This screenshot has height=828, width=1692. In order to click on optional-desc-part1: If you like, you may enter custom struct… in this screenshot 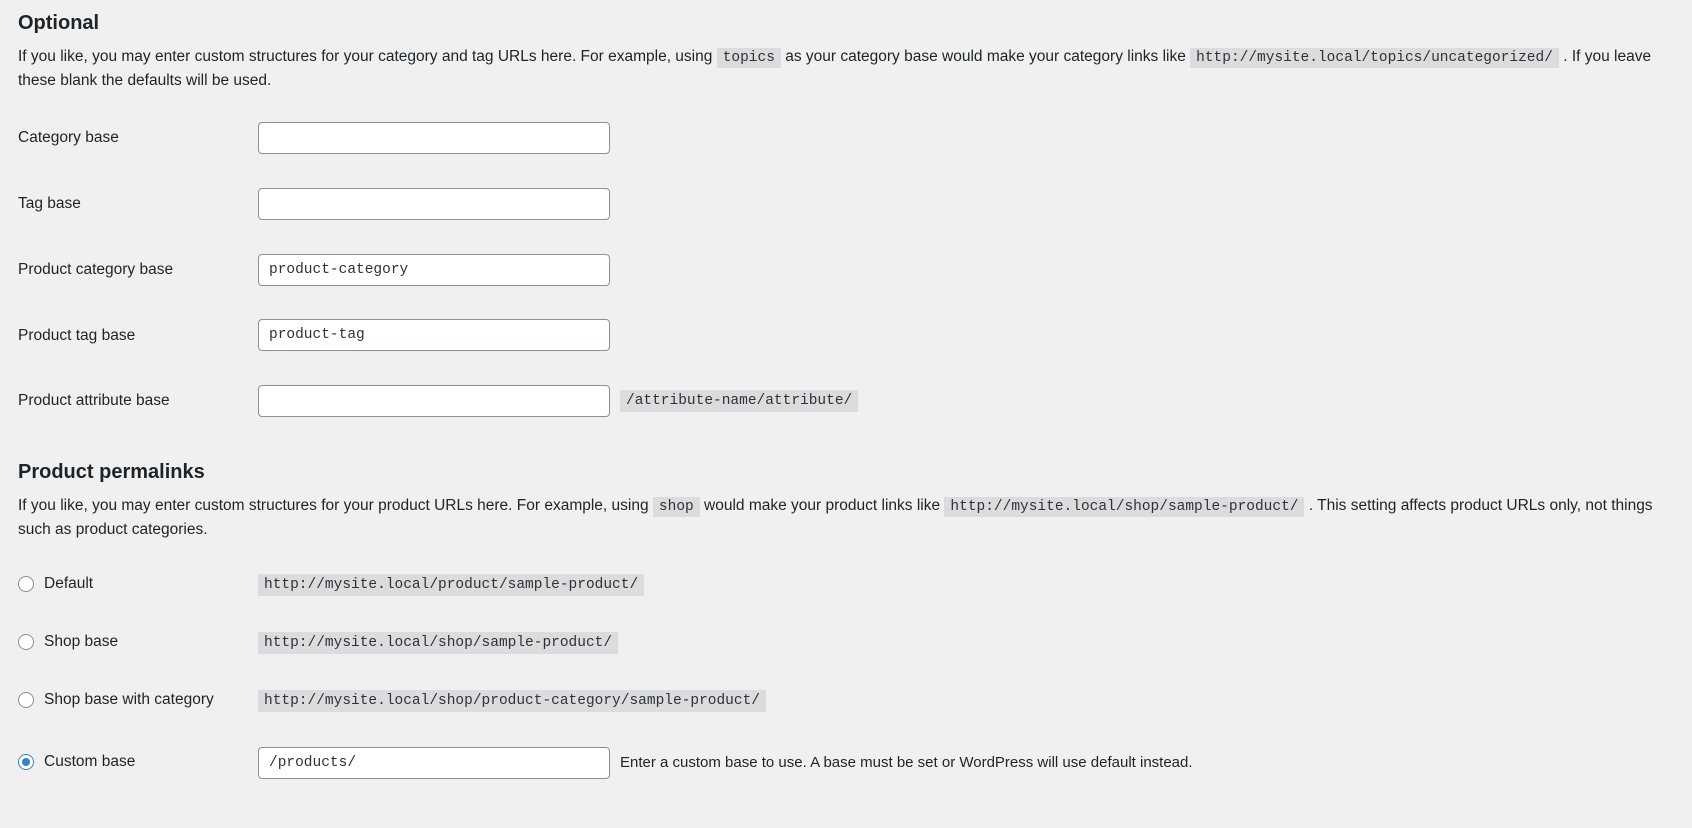, I will do `click(365, 56)`.